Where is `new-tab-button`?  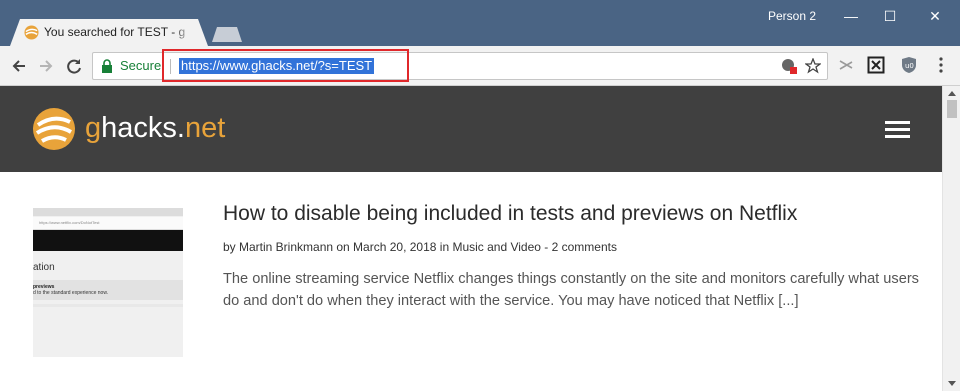 new-tab-button is located at coordinates (227, 34).